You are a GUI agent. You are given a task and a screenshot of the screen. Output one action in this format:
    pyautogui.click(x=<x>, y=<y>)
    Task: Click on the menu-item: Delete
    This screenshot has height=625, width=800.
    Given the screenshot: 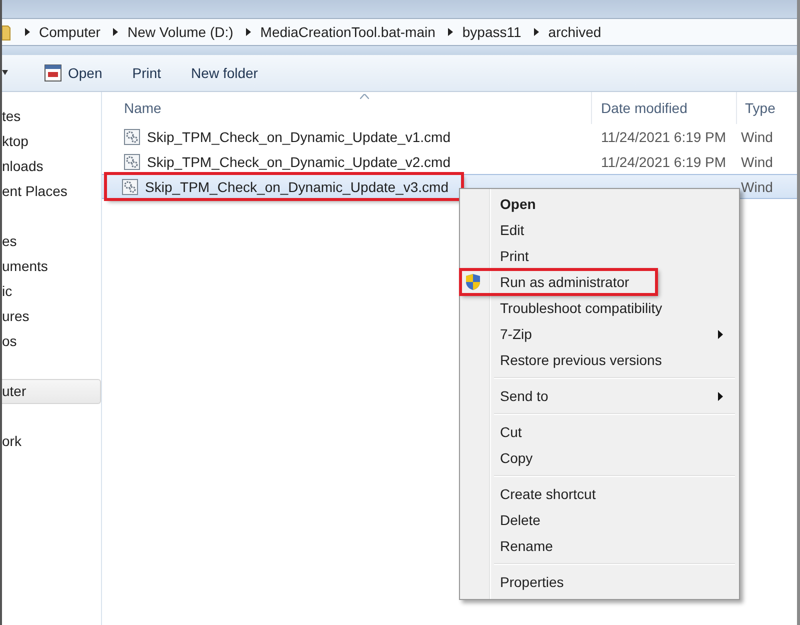 What is the action you would take?
    pyautogui.click(x=599, y=520)
    